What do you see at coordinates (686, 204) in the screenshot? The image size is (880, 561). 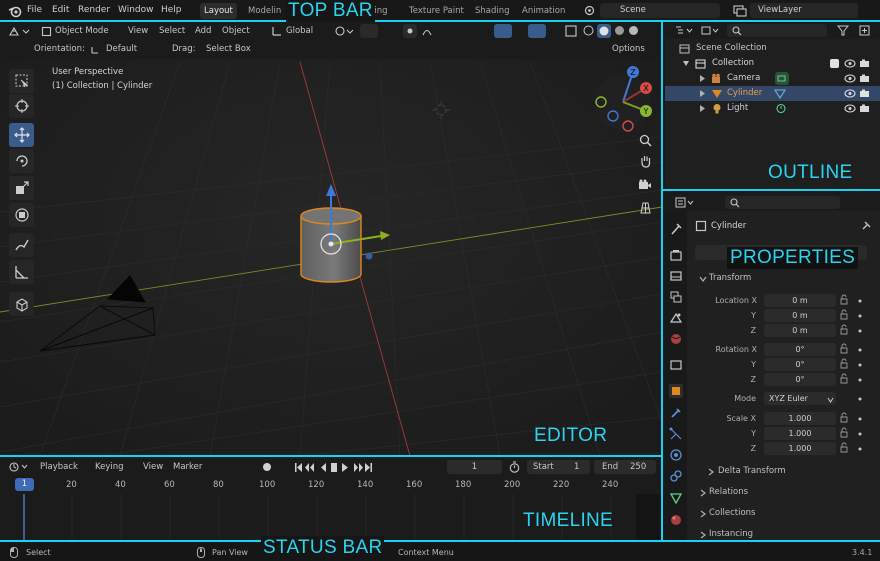 I see `properties-editor-icon` at bounding box center [686, 204].